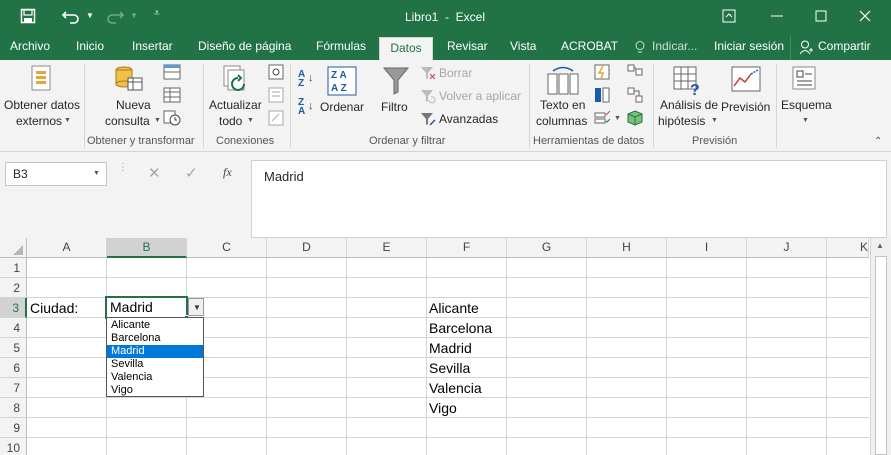  What do you see at coordinates (844, 46) in the screenshot?
I see `share-label: Compartir` at bounding box center [844, 46].